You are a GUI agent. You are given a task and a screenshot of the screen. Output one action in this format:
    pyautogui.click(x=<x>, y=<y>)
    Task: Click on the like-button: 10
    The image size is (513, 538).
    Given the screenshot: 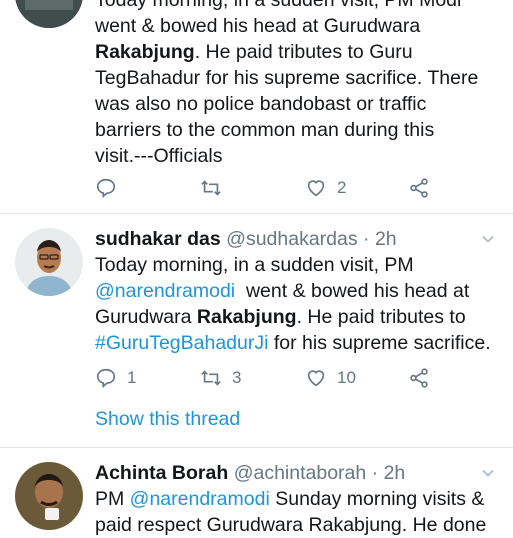 What is the action you would take?
    pyautogui.click(x=330, y=378)
    